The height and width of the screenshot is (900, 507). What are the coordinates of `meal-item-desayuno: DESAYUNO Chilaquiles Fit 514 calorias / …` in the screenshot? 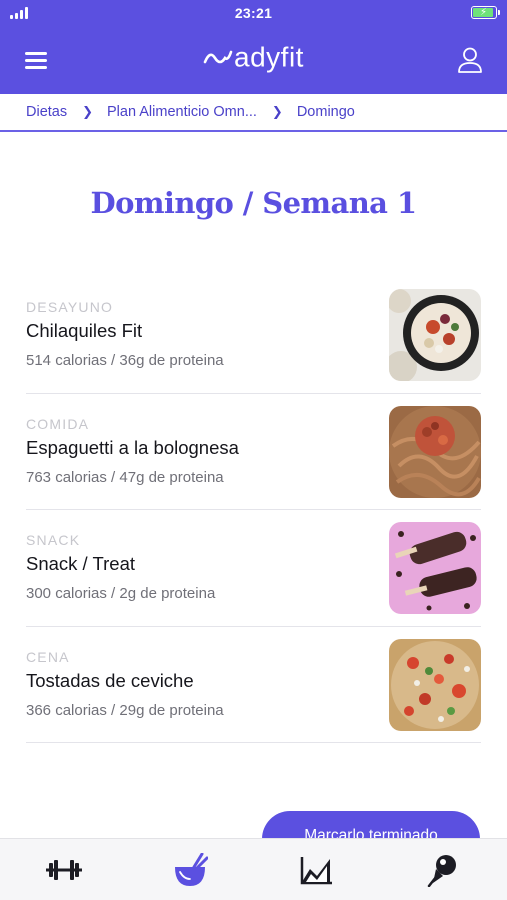 It's located at (253, 335).